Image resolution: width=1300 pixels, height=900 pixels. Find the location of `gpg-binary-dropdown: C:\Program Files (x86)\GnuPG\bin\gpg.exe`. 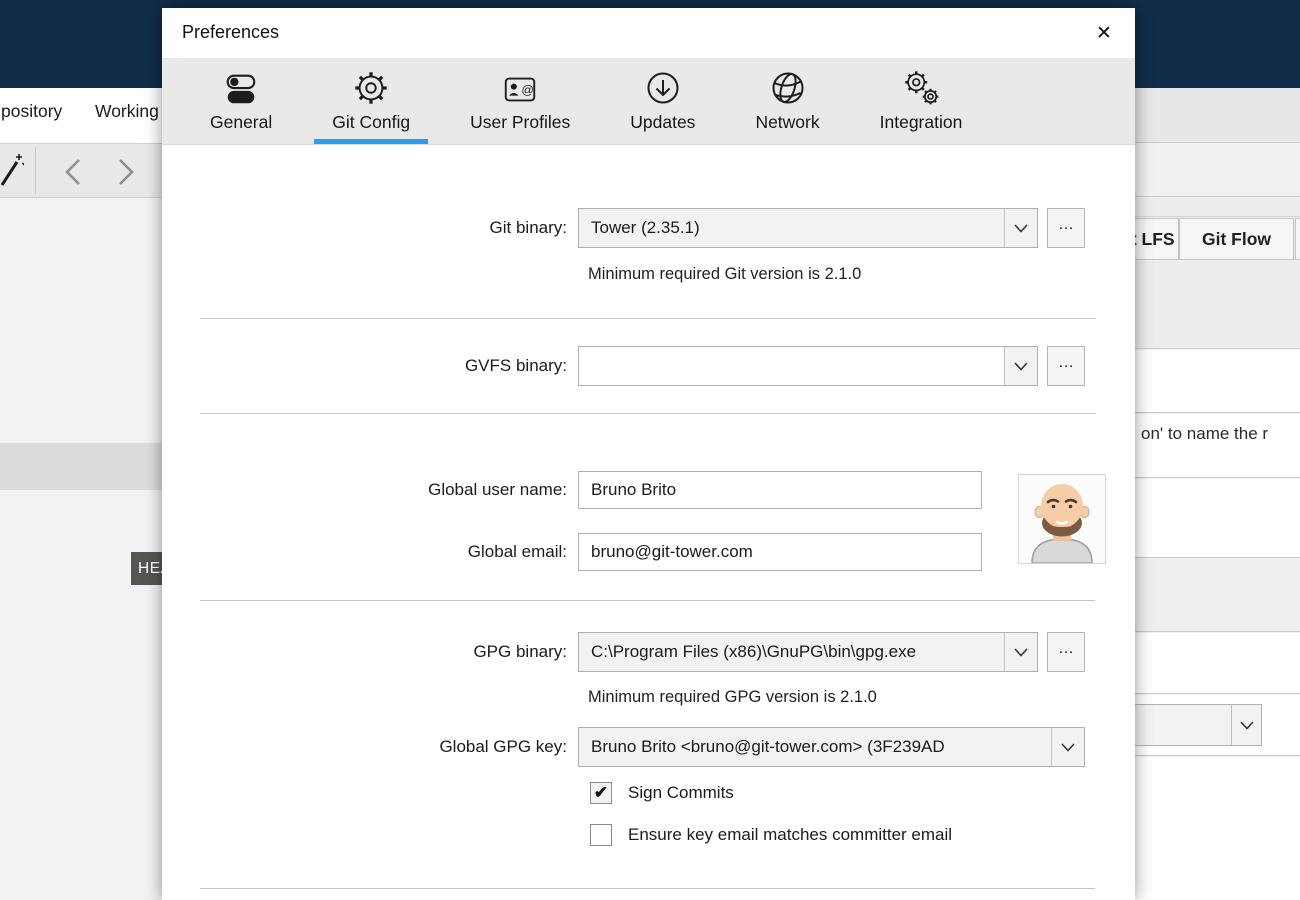

gpg-binary-dropdown: C:\Program Files (x86)\GnuPG\bin\gpg.exe is located at coordinates (808, 652).